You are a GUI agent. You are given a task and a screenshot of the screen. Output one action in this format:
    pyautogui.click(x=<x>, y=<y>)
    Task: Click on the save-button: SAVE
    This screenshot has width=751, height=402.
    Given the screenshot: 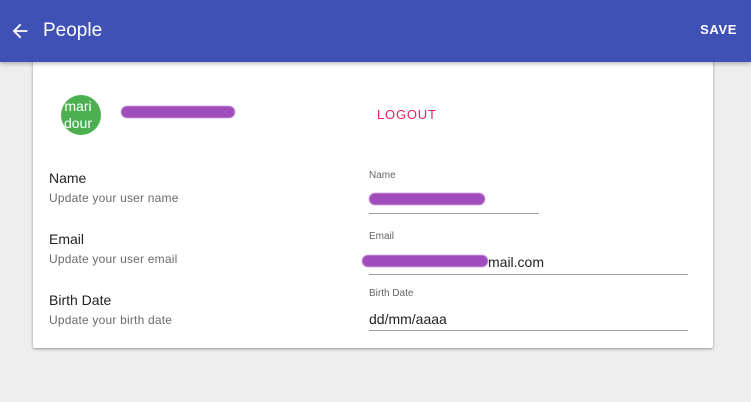 What is the action you would take?
    pyautogui.click(x=718, y=30)
    